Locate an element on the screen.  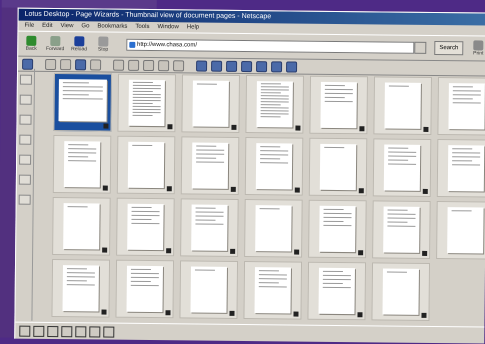
reload-icon is located at coordinates (79, 41).